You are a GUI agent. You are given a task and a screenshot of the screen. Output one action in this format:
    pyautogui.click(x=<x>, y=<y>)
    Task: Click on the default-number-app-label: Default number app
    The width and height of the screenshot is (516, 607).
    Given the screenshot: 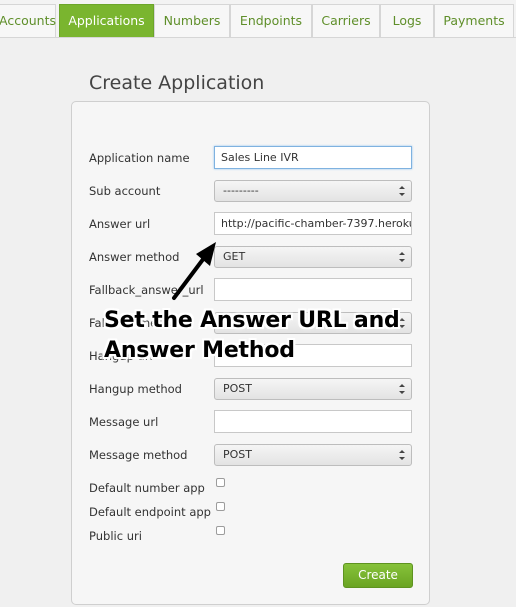 What is the action you would take?
    pyautogui.click(x=147, y=488)
    